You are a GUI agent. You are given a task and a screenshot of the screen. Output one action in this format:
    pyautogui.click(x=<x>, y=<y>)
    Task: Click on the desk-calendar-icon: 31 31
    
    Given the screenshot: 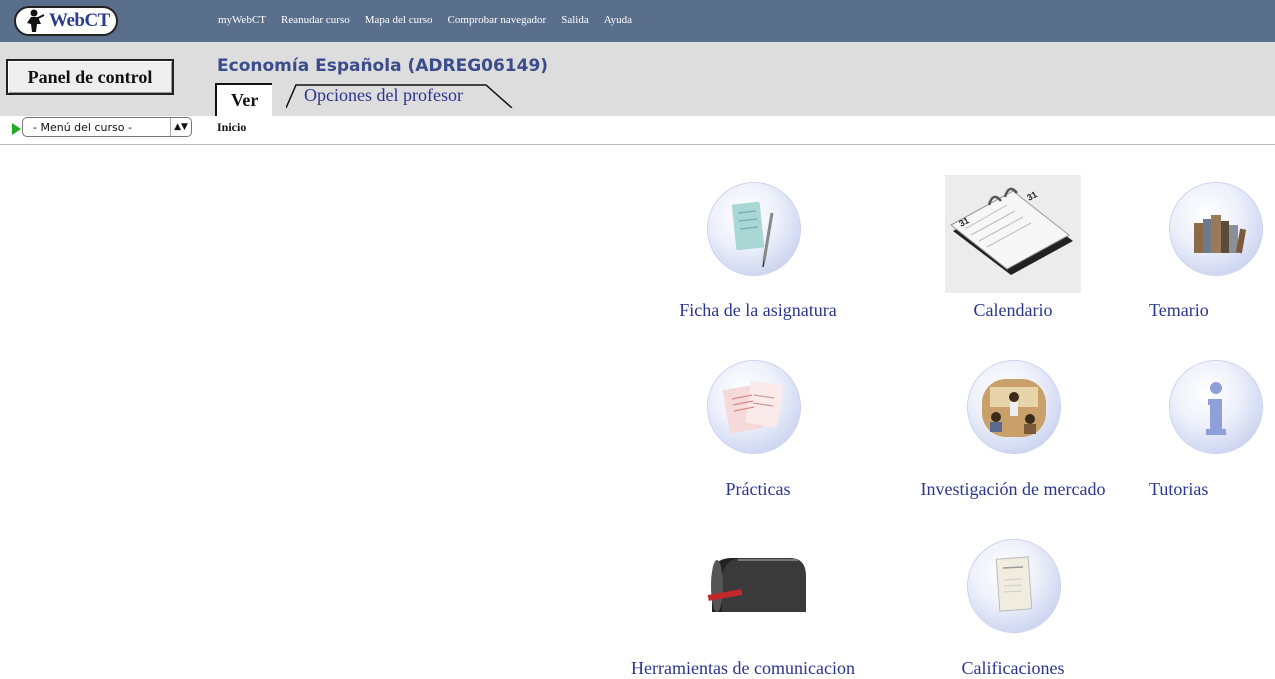 What is the action you would take?
    pyautogui.click(x=1013, y=234)
    